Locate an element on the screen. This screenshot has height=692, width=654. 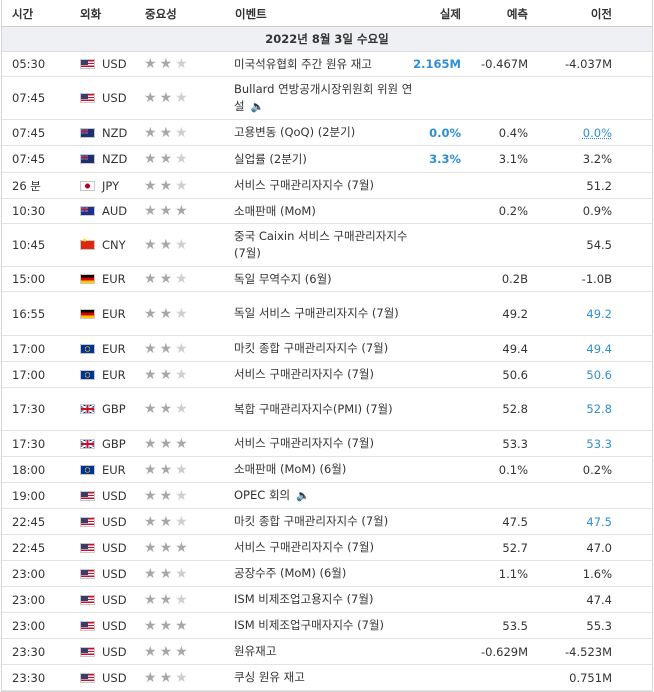
event-name: Bullard 연방공개시장위원회 위원 연설 🔈 is located at coordinates (324, 98).